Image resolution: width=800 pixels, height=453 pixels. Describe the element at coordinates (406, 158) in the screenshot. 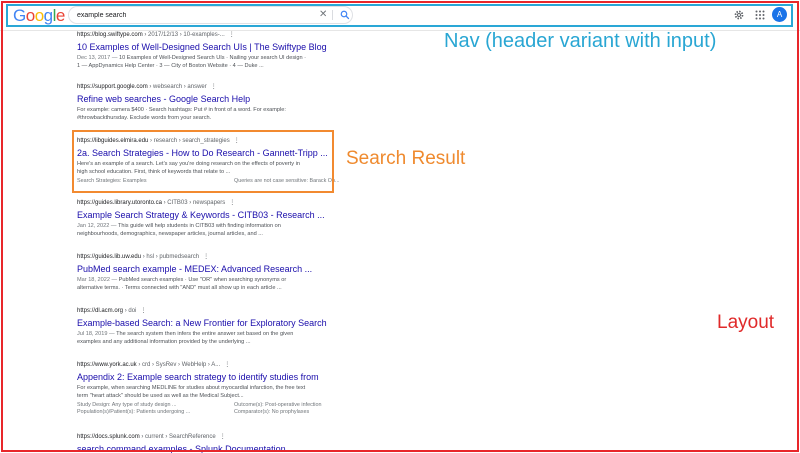

I see `search-result-annotation-label: Search Result` at that location.